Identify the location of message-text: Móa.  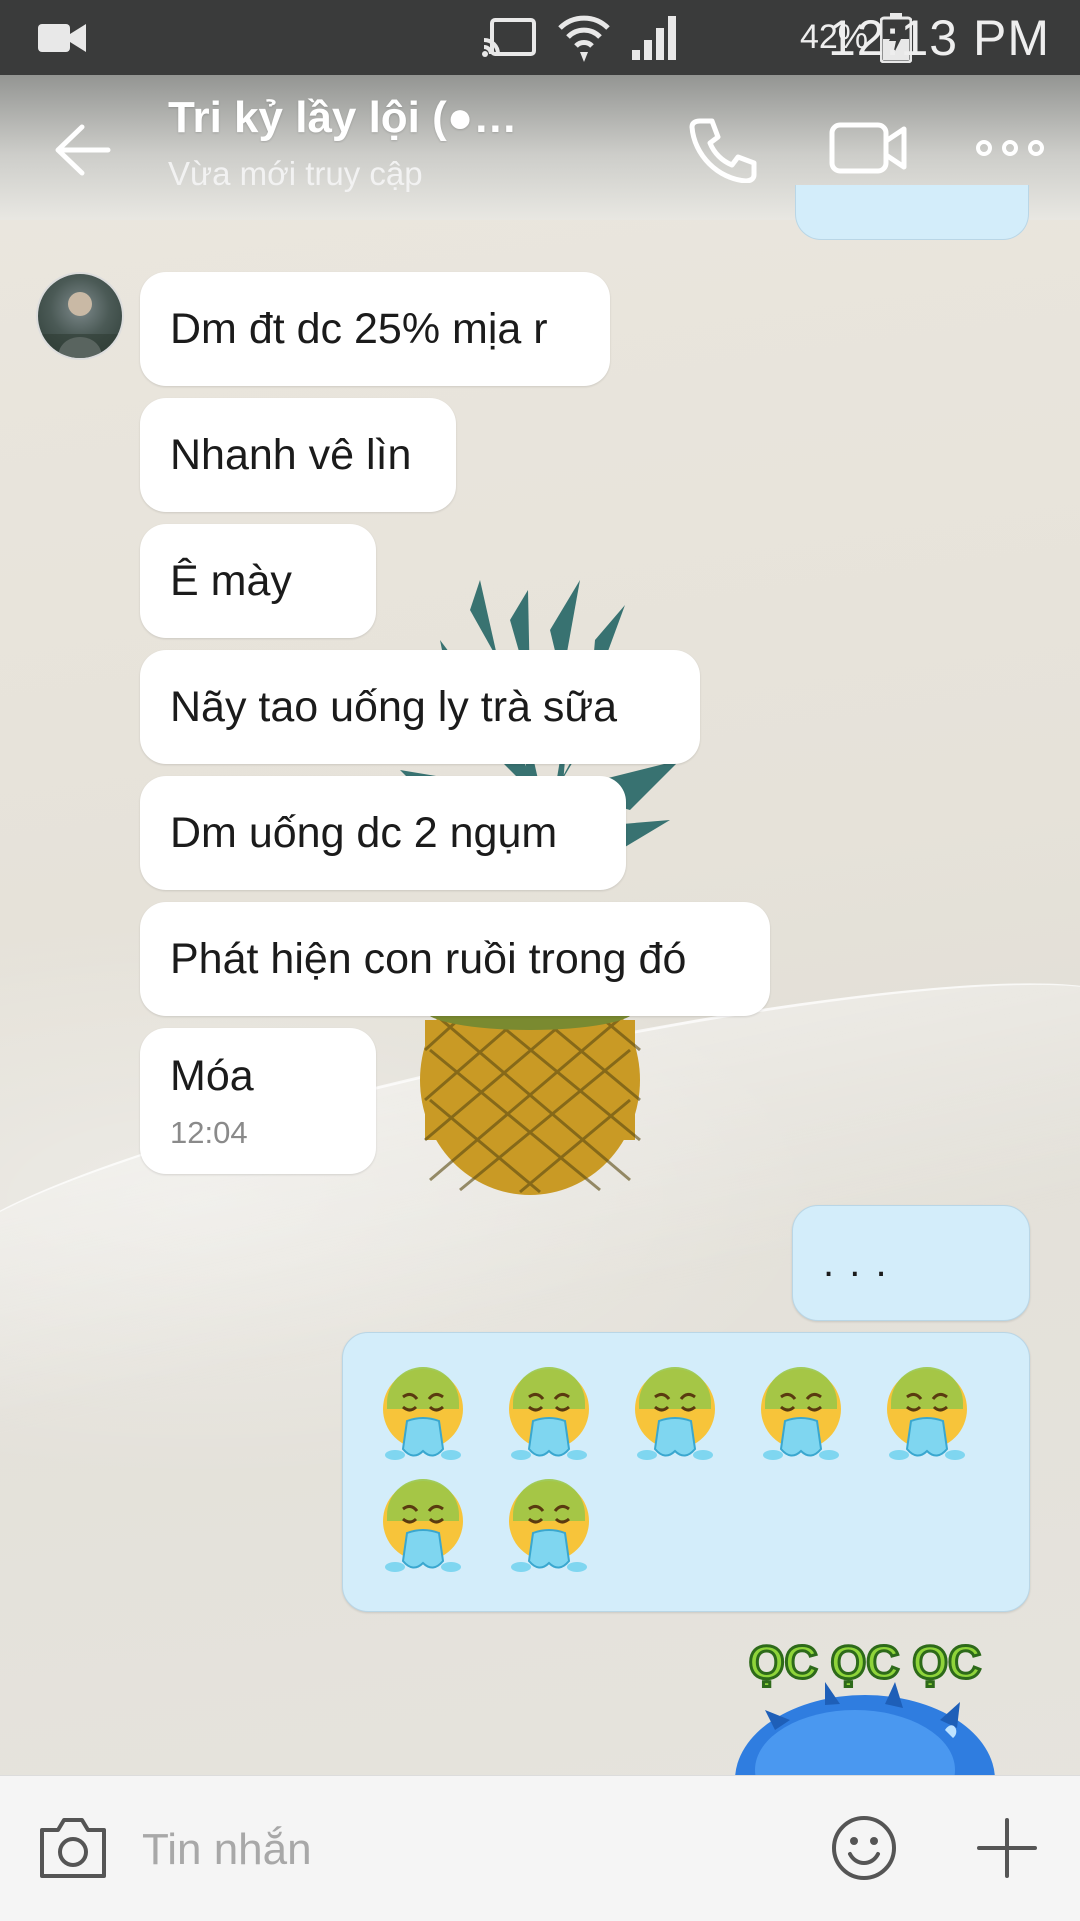
(212, 1075).